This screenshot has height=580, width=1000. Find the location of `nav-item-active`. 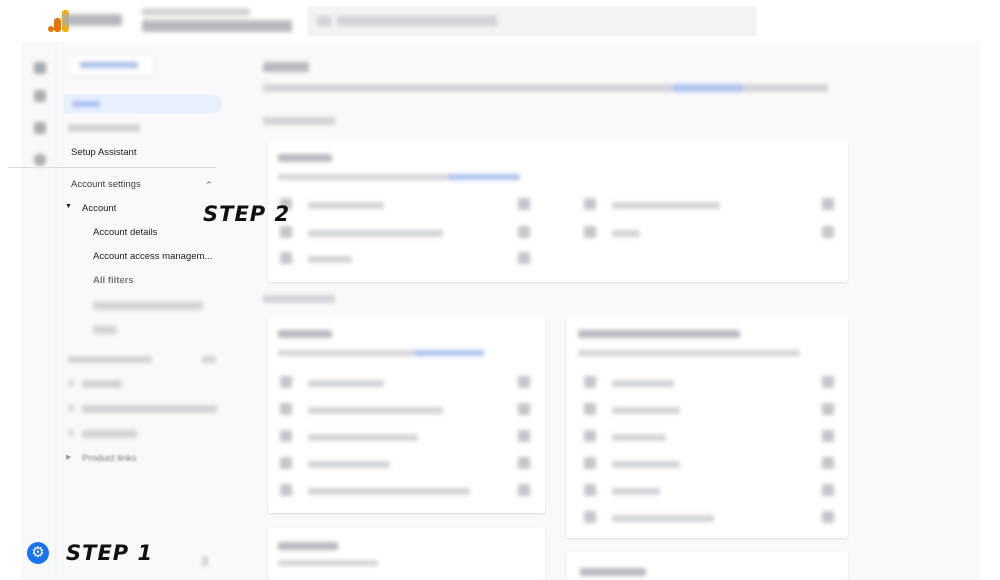

nav-item-active is located at coordinates (143, 104).